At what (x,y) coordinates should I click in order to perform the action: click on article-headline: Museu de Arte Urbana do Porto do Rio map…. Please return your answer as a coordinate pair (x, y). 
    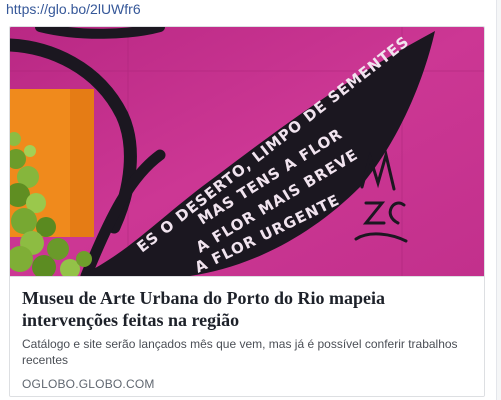
    Looking at the image, I should click on (248, 309).